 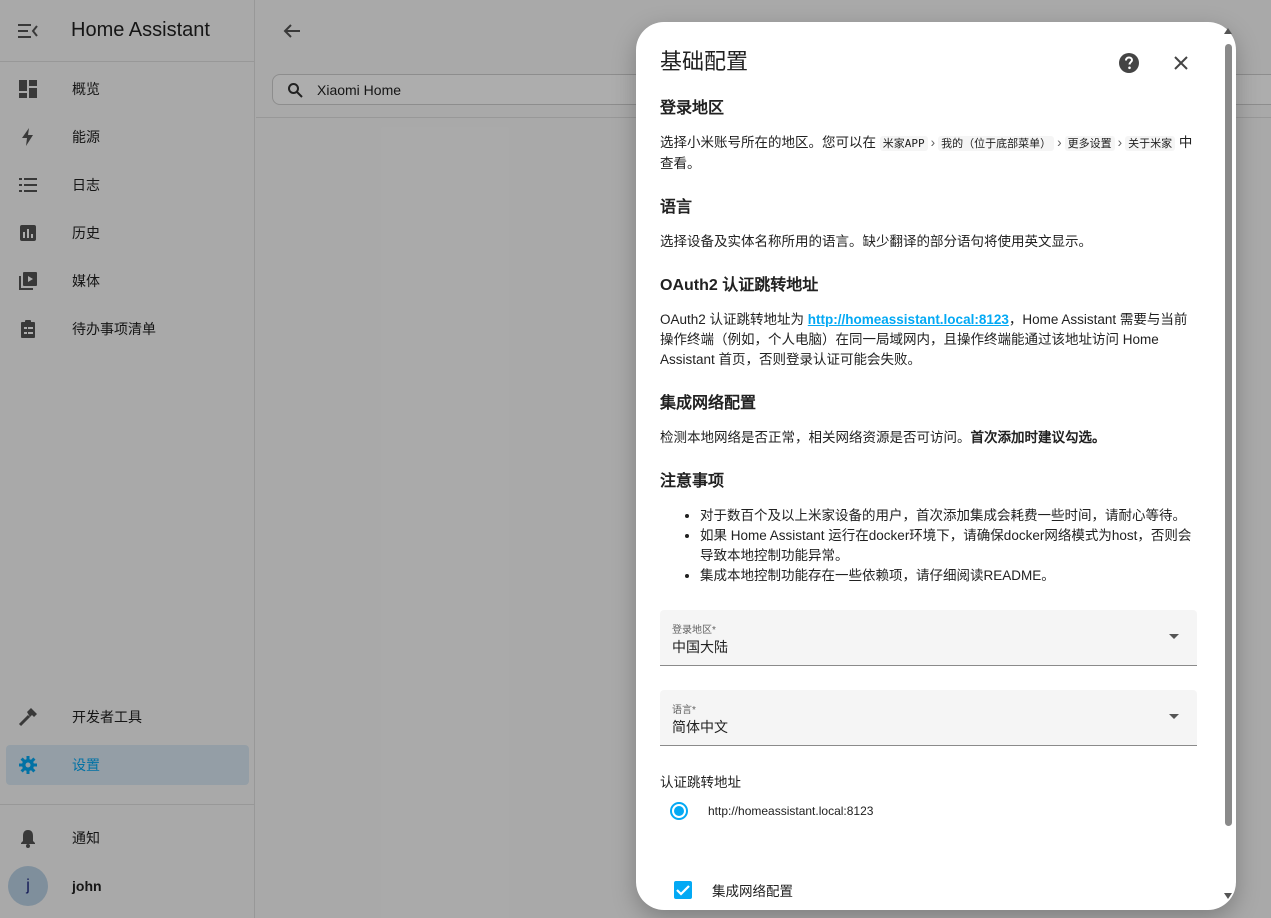 What do you see at coordinates (1150, 143) in the screenshot?
I see `region-crumb-about: 关于米家` at bounding box center [1150, 143].